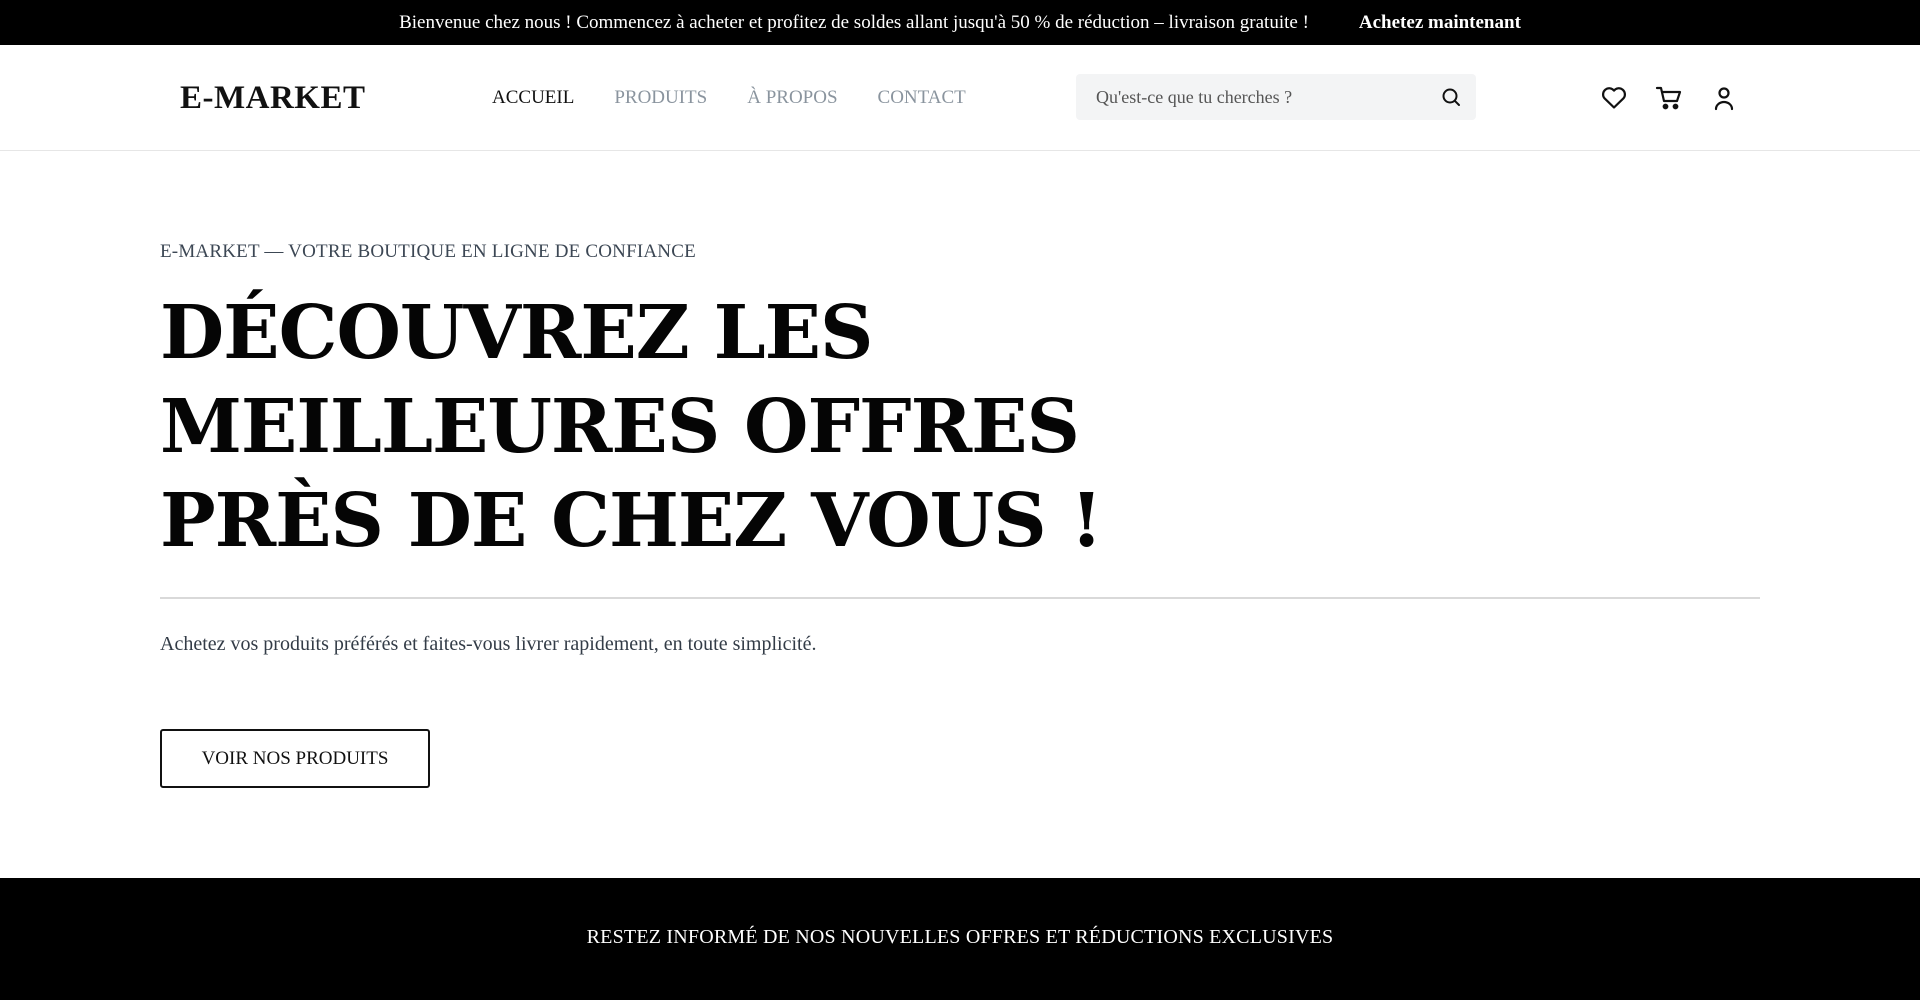 The width and height of the screenshot is (1920, 1000). What do you see at coordinates (1451, 97) in the screenshot?
I see `search-icon` at bounding box center [1451, 97].